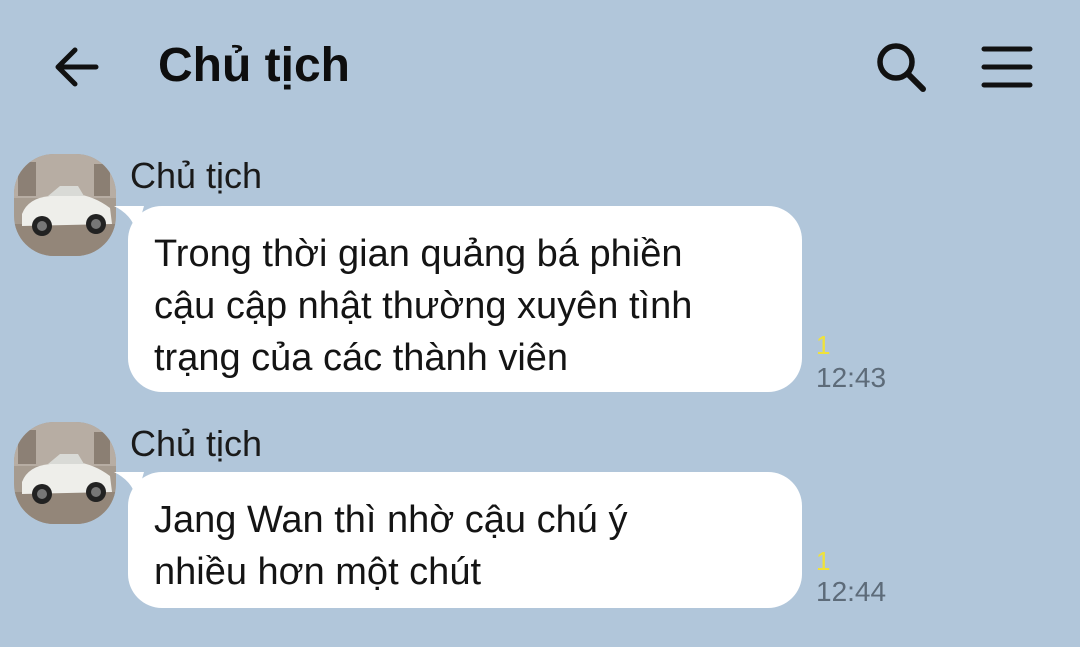 The image size is (1080, 647). Describe the element at coordinates (361, 358) in the screenshot. I see `message-text-line: trạng của các thành viên` at that location.